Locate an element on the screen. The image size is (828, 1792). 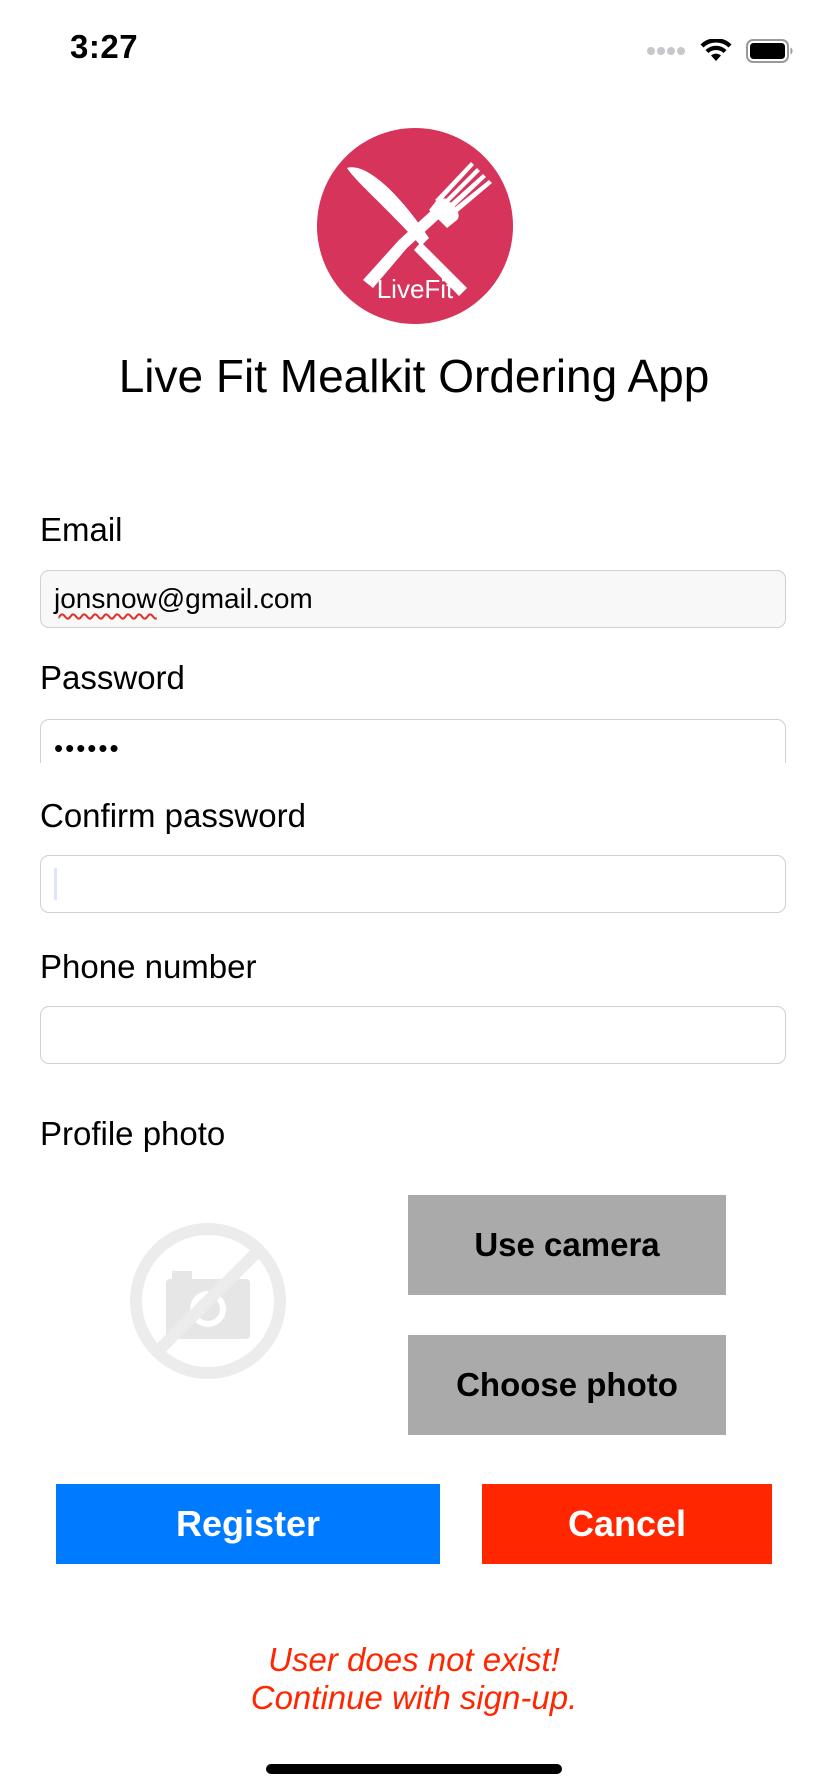
status-icons is located at coordinates (720, 51).